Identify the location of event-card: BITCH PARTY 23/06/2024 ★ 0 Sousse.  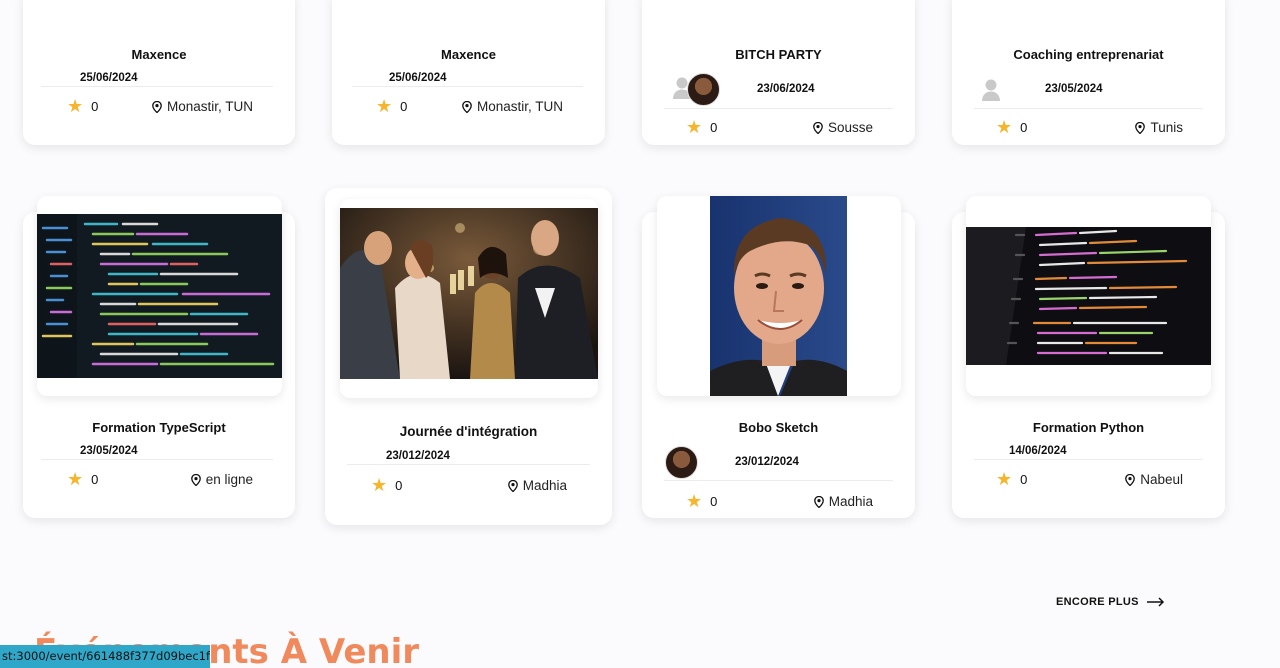
(778, 72).